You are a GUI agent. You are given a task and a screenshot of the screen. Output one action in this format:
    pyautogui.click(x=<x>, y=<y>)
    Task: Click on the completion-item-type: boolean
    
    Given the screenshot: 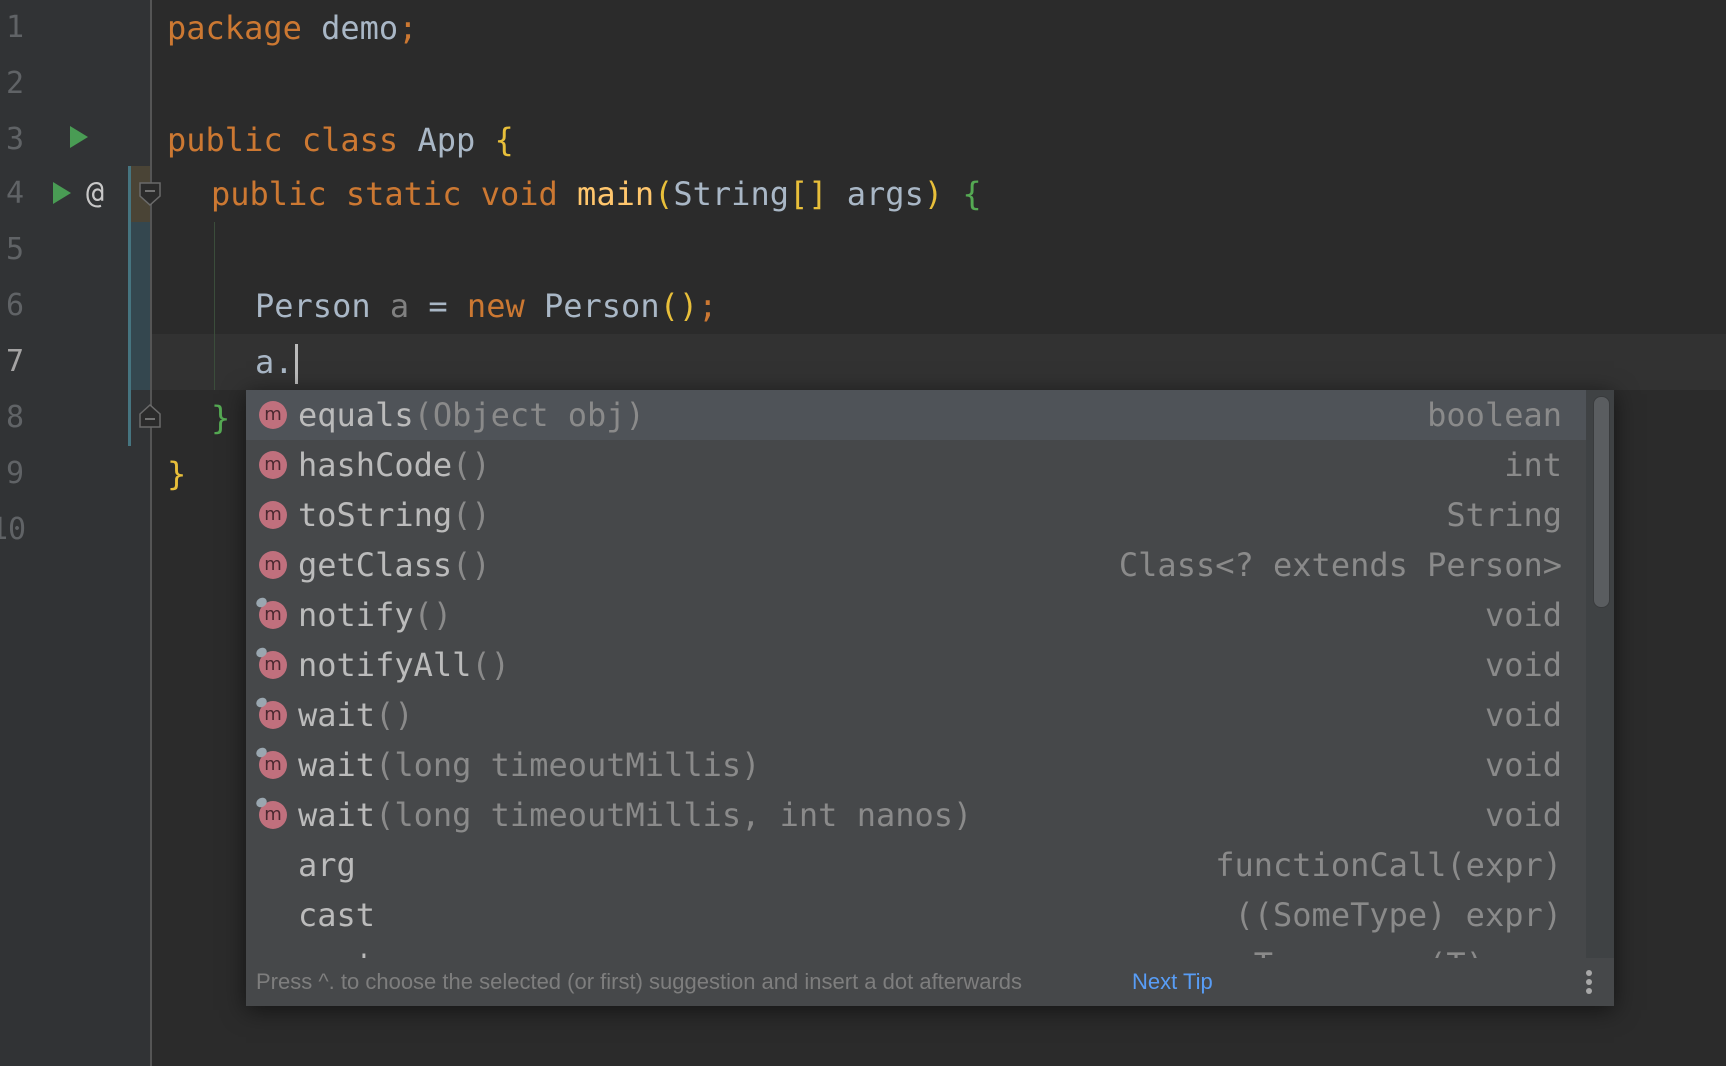 What is the action you would take?
    pyautogui.click(x=1494, y=415)
    